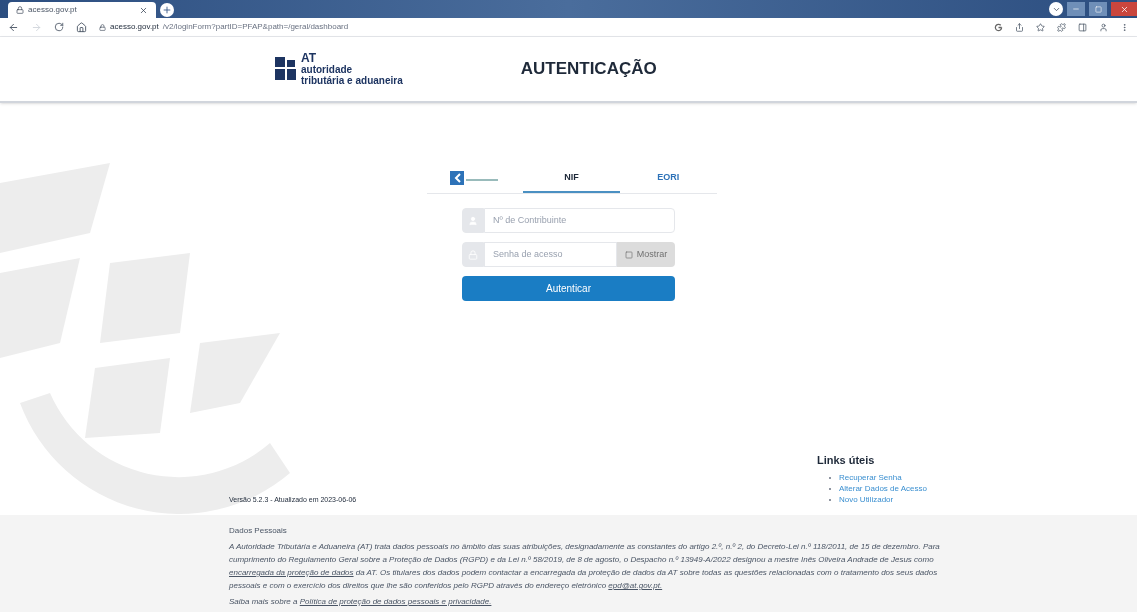 This screenshot has height=612, width=1137. Describe the element at coordinates (1040, 27) in the screenshot. I see `bookmark-icon` at that location.